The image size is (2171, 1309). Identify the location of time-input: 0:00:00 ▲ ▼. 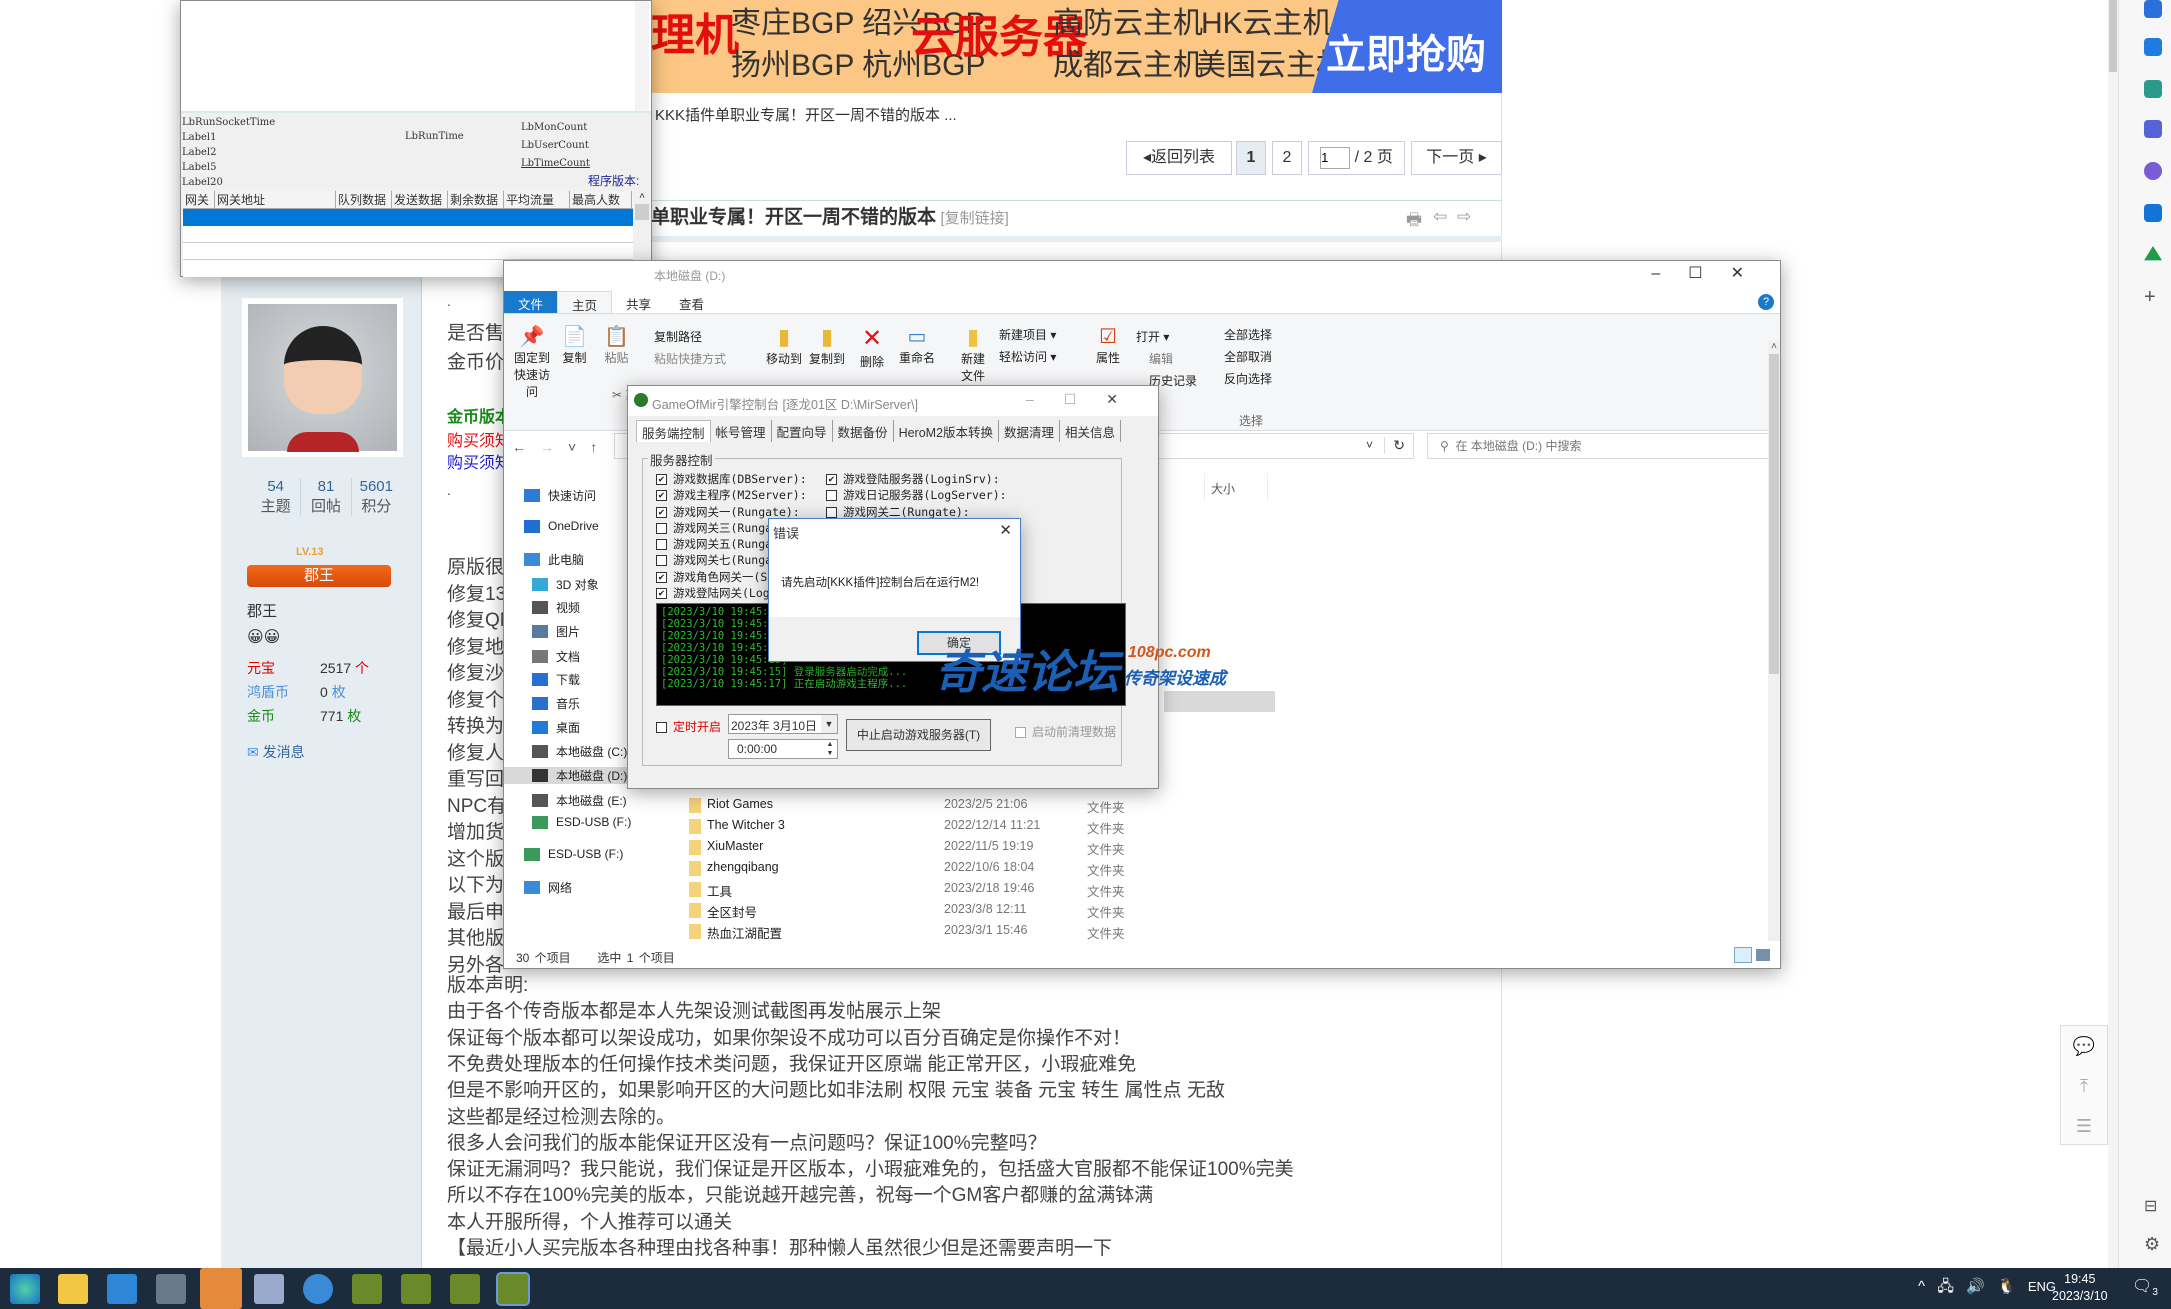
(783, 749).